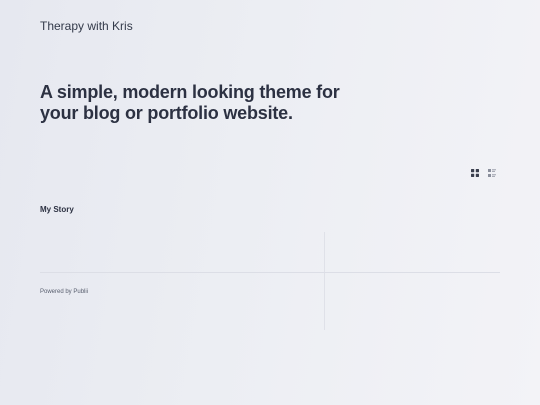 The image size is (540, 405). Describe the element at coordinates (57, 292) in the screenshot. I see `powered-by-label: Powered by` at that location.